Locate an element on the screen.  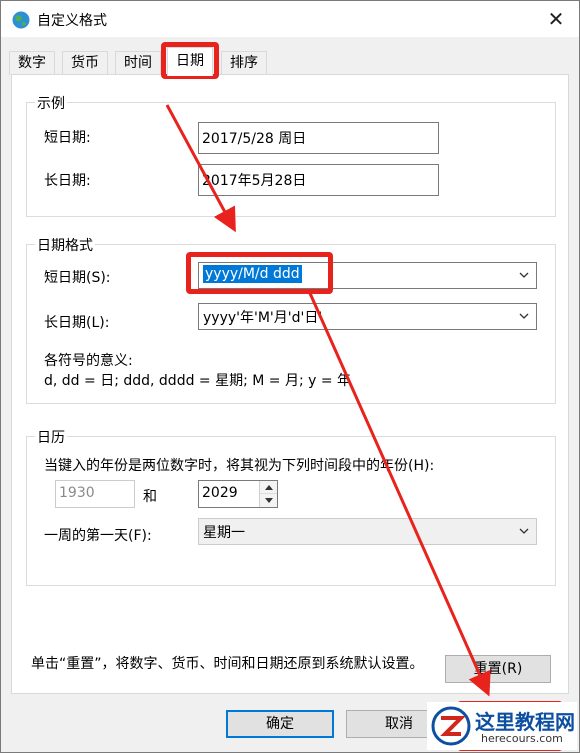
close-icon: ✕ is located at coordinates (556, 19).